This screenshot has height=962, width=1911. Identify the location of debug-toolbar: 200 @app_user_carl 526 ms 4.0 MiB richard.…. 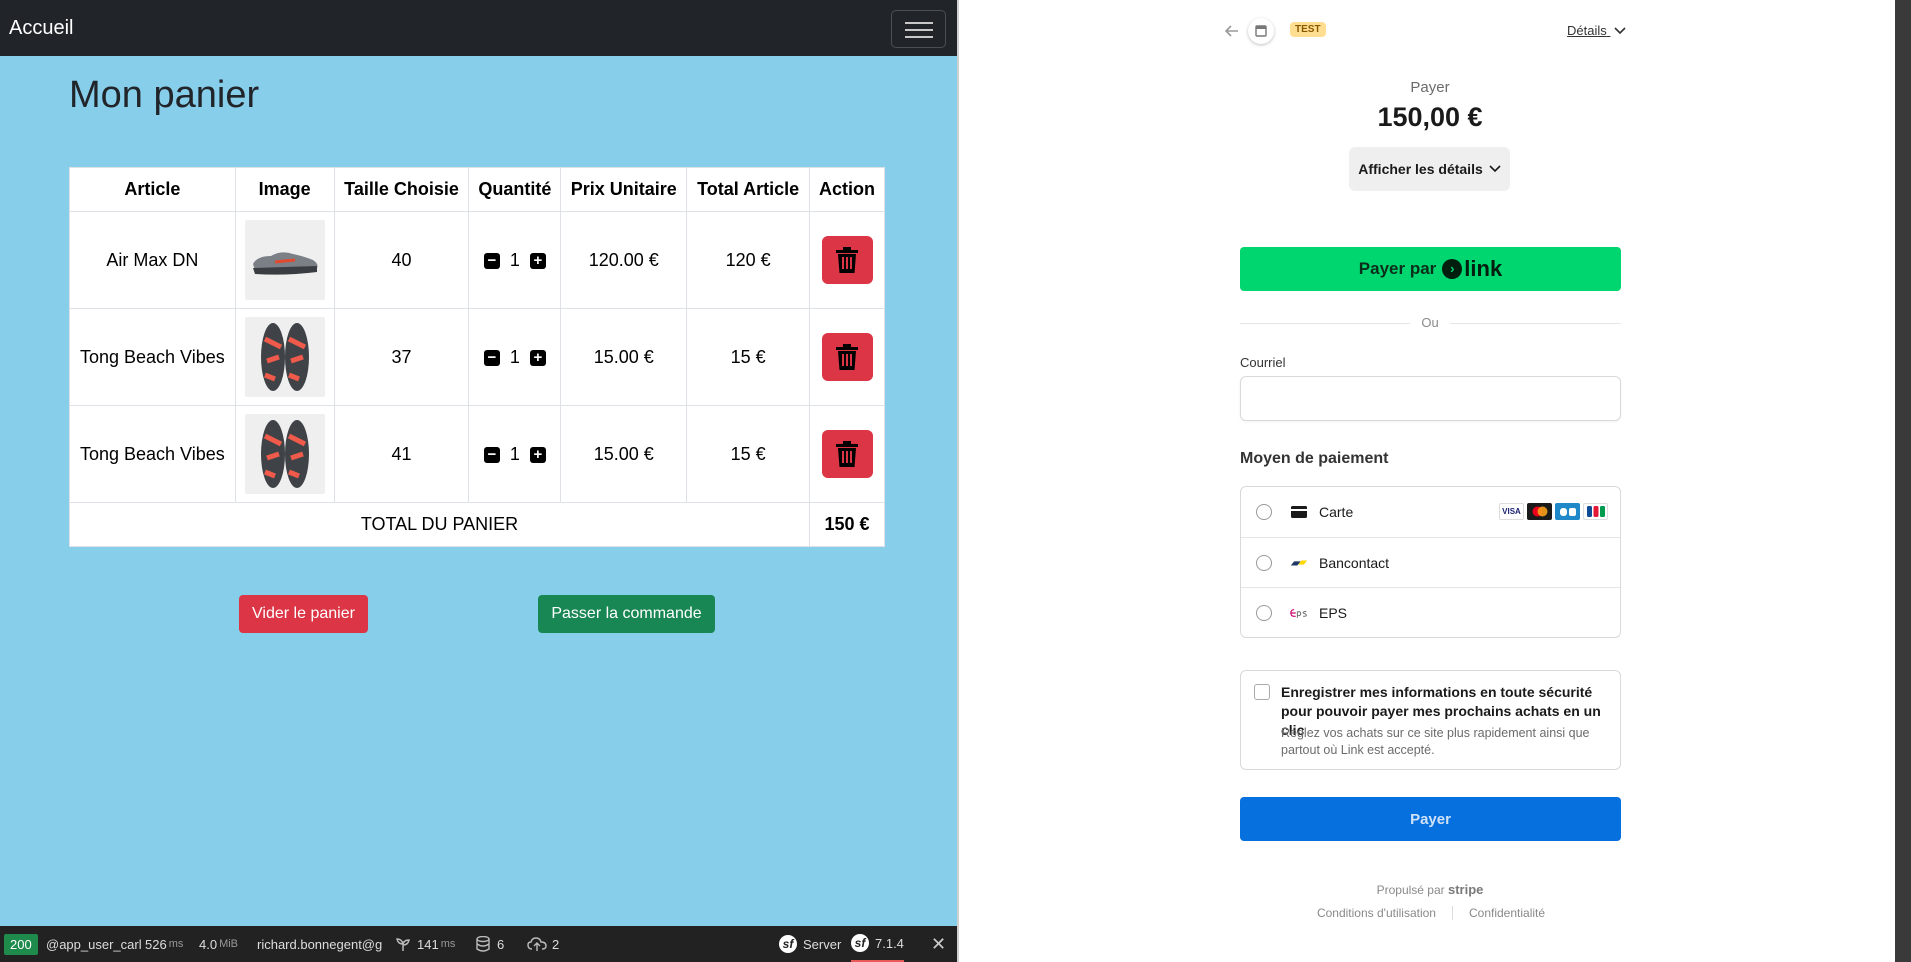
(478, 944).